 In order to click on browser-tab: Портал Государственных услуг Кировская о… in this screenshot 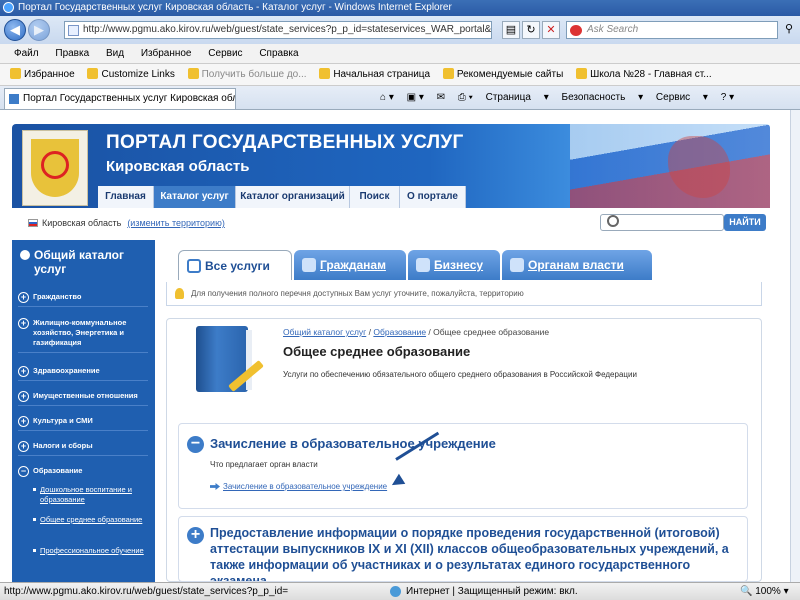, I will do `click(120, 98)`.